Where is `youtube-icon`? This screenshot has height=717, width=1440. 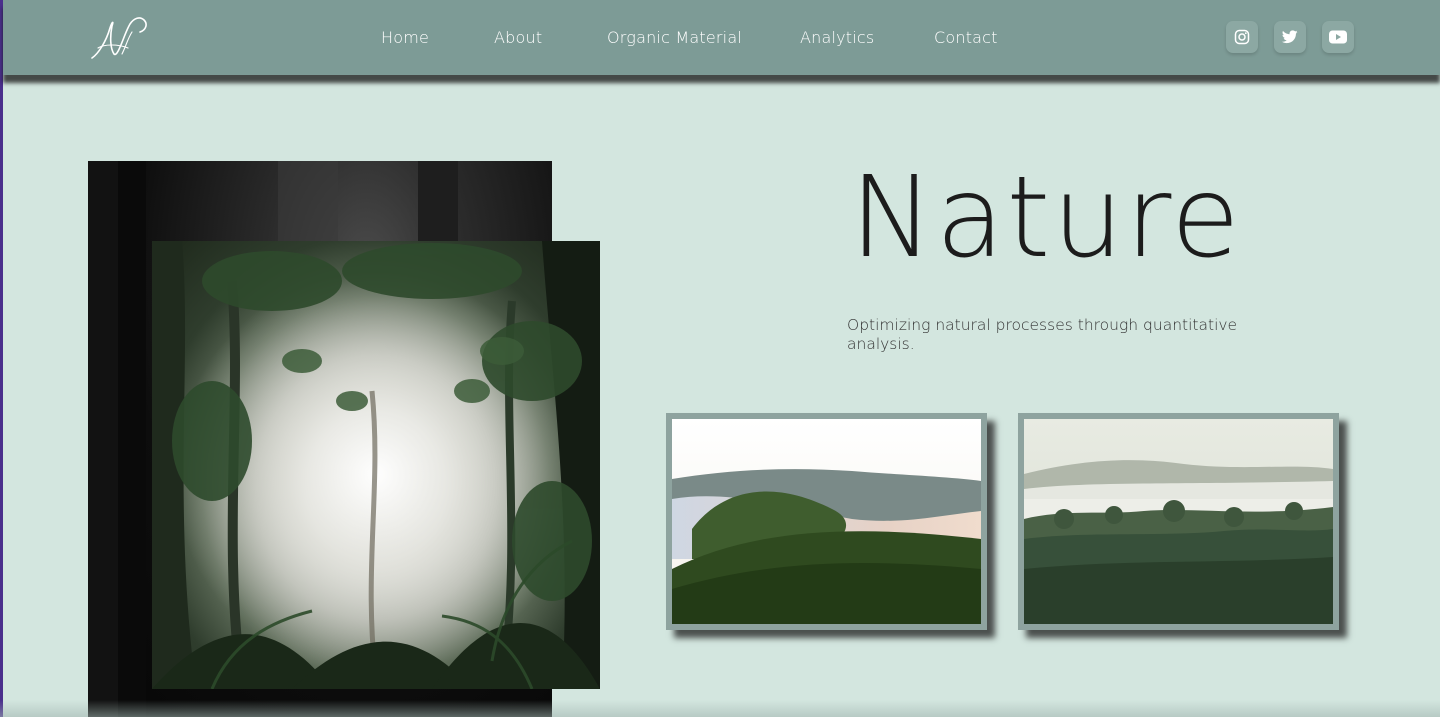 youtube-icon is located at coordinates (1338, 37).